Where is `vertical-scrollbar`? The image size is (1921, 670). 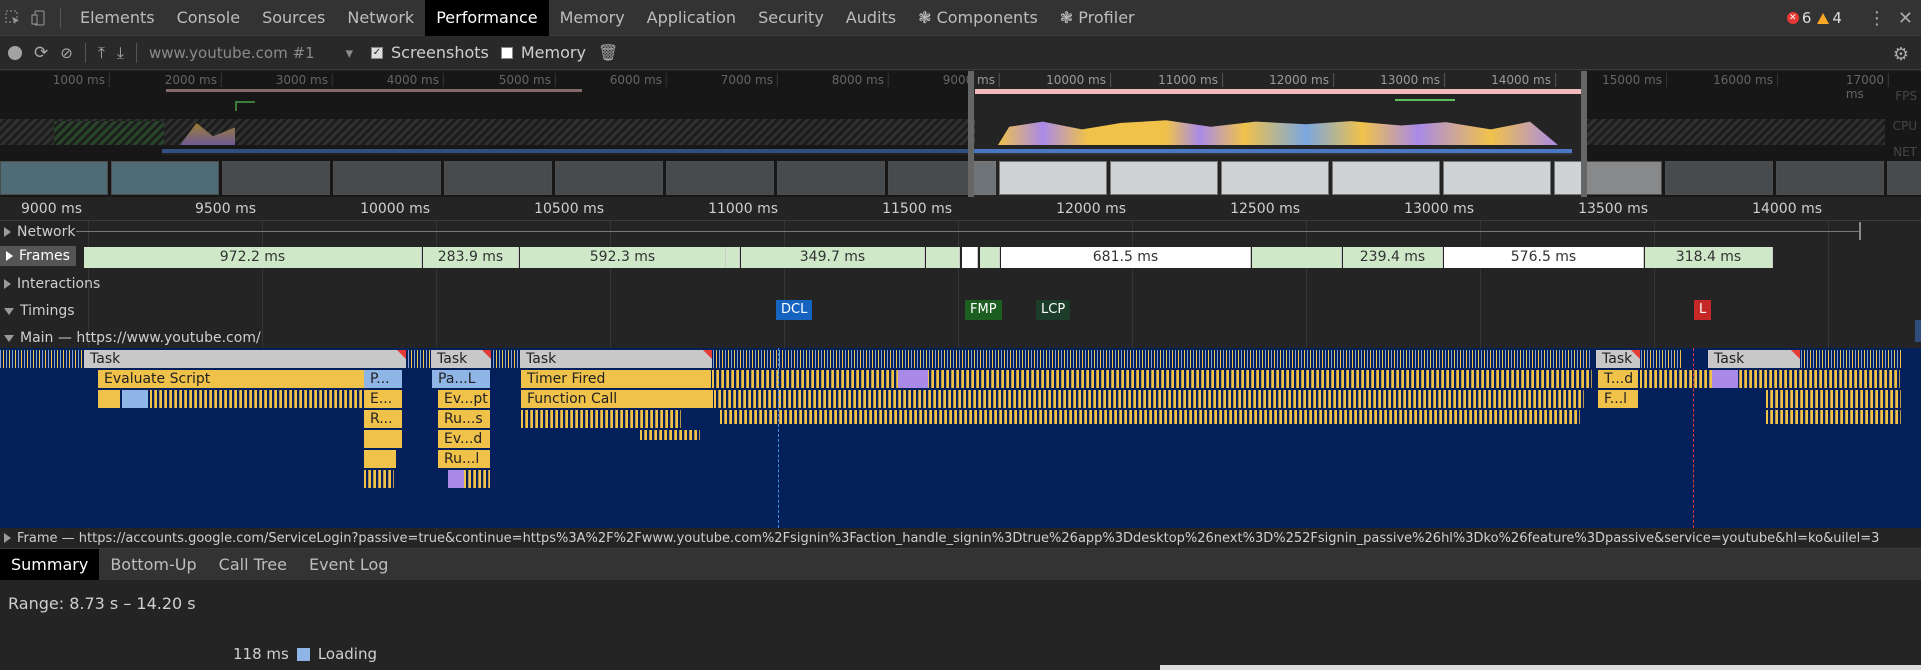
vertical-scrollbar is located at coordinates (1918, 331).